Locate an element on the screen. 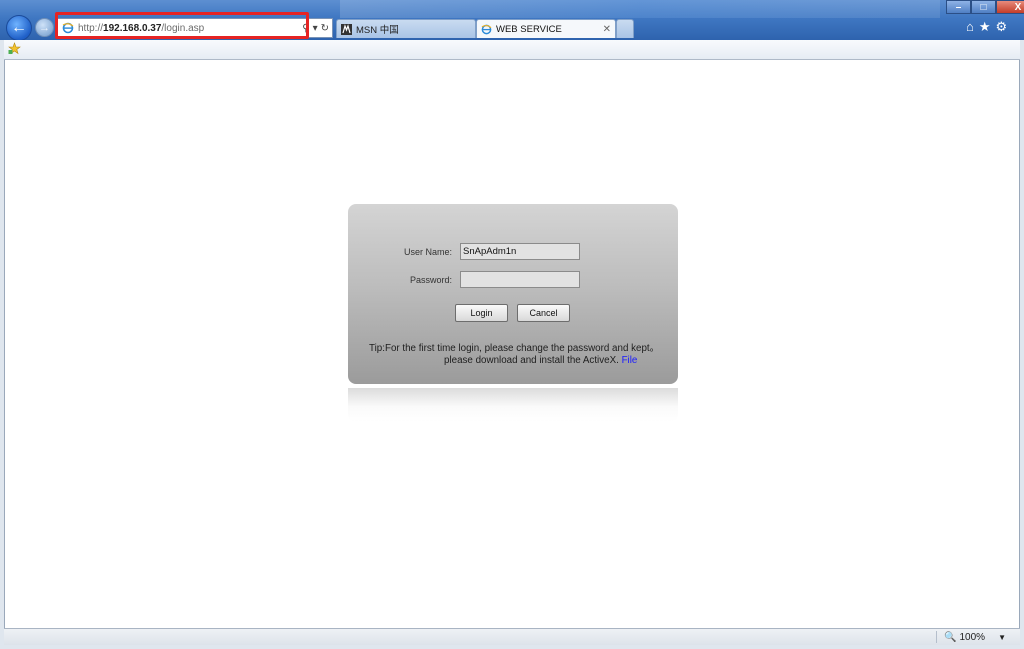 This screenshot has width=1024, height=649. url-path: /login.asp is located at coordinates (183, 28).